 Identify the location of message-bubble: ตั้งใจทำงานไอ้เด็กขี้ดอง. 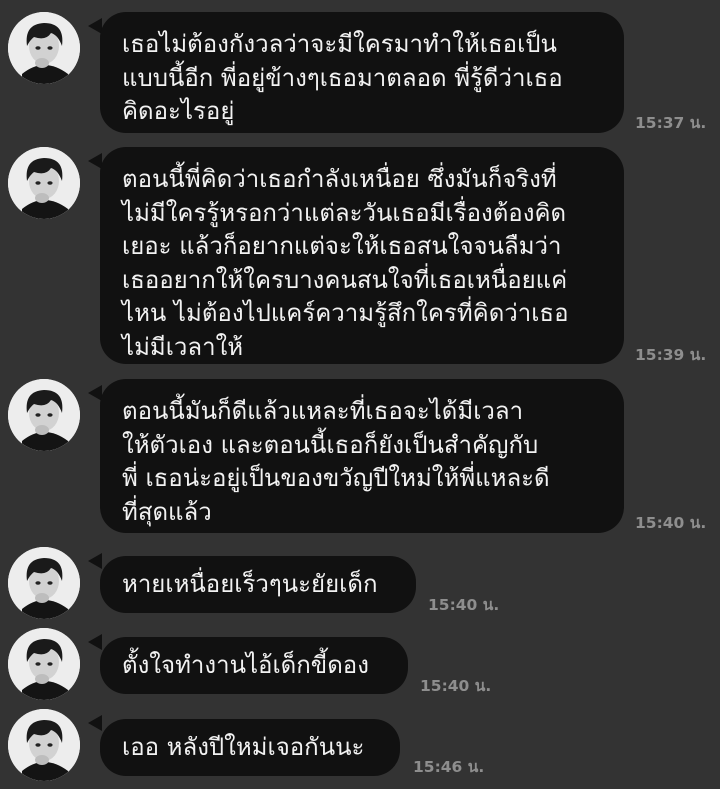
(254, 665).